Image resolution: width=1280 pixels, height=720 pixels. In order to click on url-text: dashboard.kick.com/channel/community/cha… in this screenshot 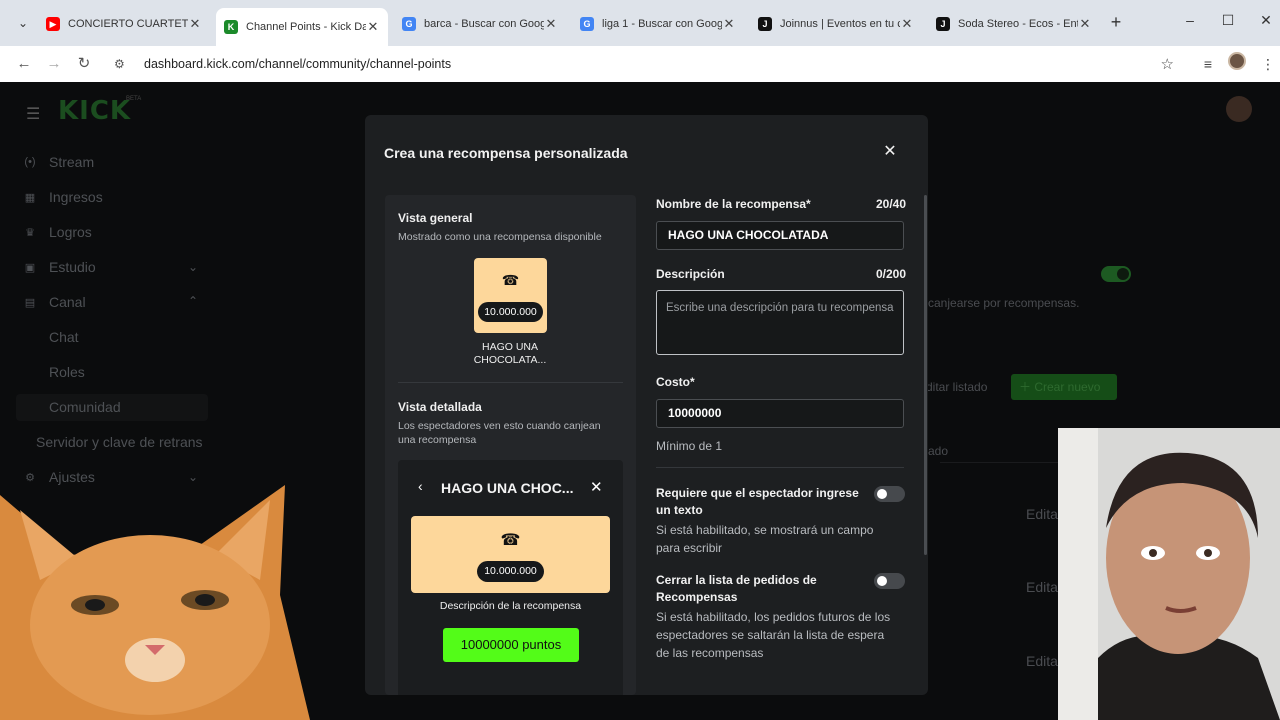, I will do `click(298, 64)`.